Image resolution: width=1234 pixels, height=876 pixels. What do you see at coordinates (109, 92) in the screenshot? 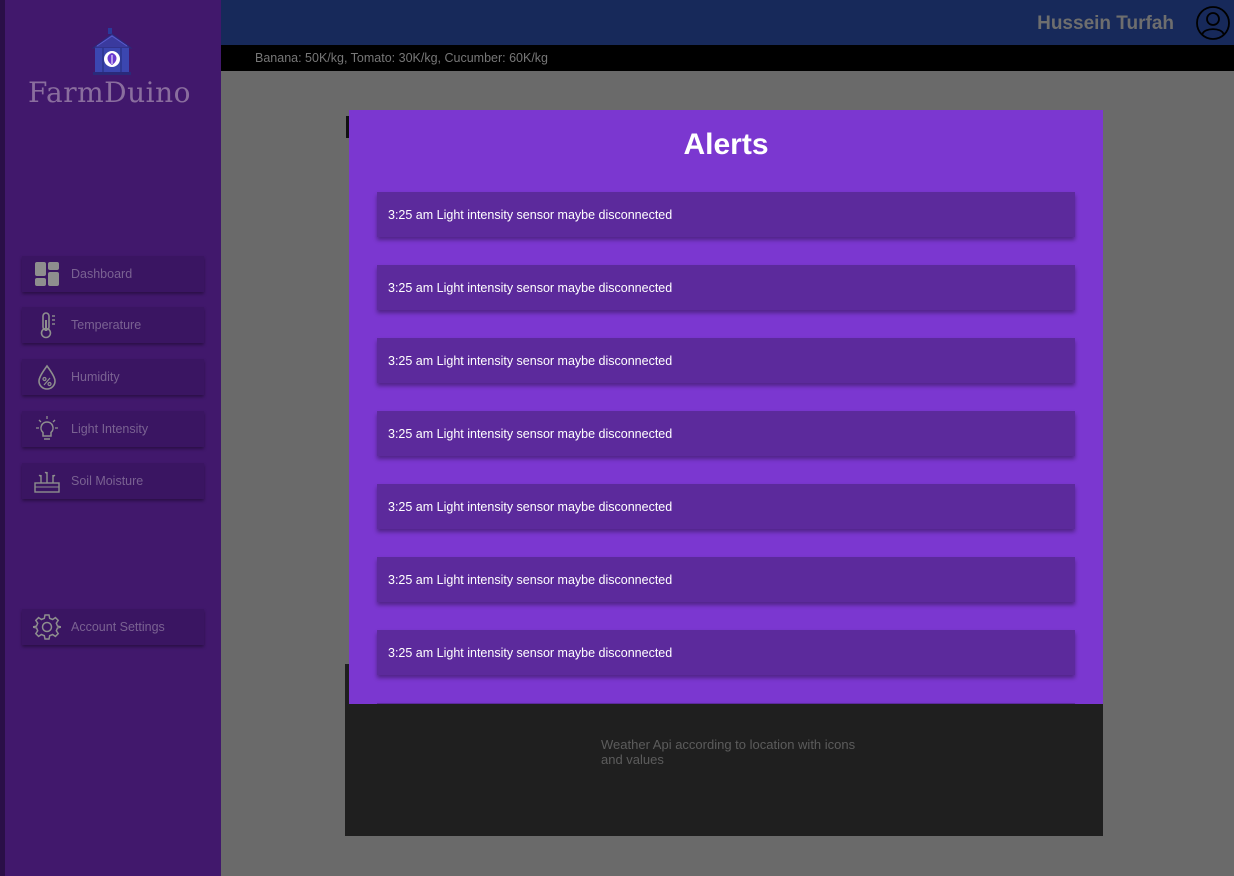
I see `app-name: FarmDuino` at bounding box center [109, 92].